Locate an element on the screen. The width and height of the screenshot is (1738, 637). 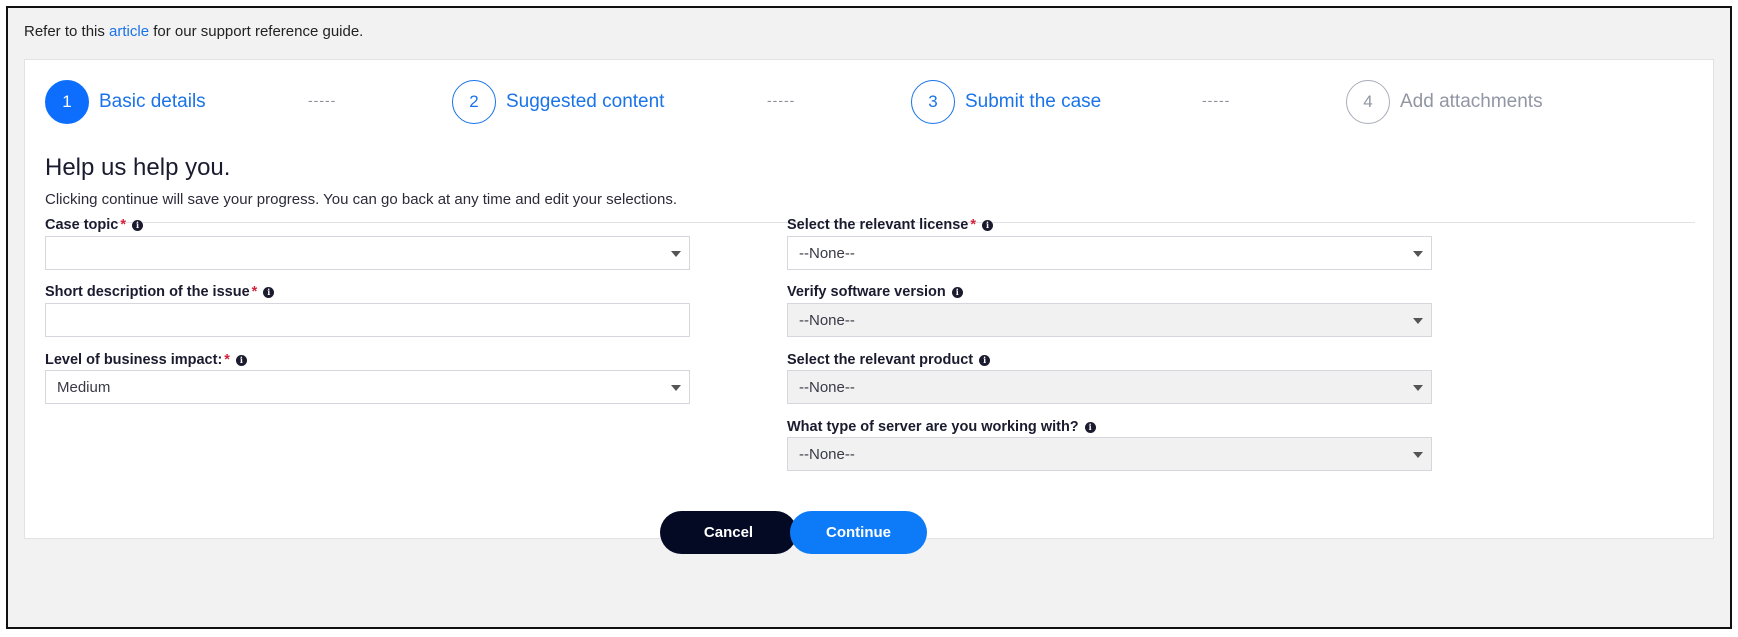
step-label: Add attachments is located at coordinates (1471, 101).